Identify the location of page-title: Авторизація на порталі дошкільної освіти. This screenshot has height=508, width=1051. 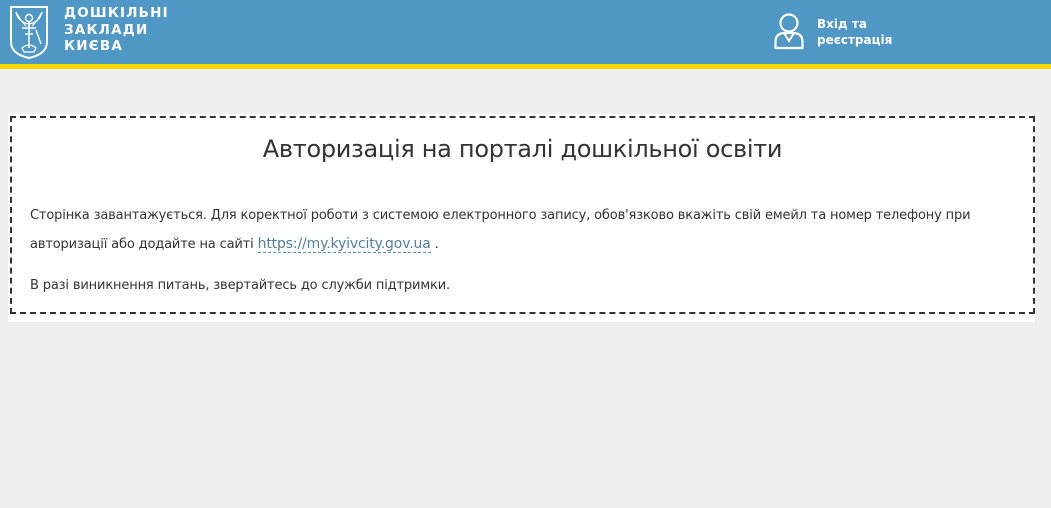
(522, 149).